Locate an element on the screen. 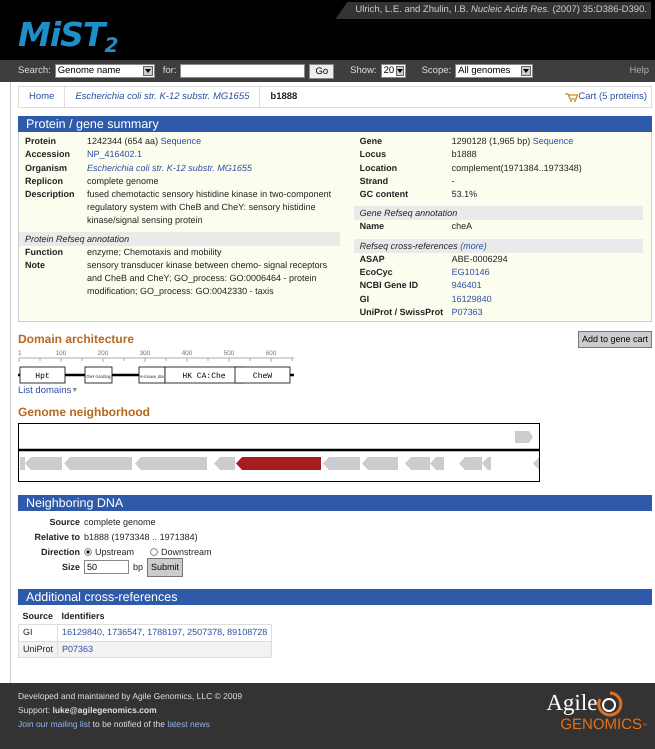 The width and height of the screenshot is (655, 749). footer-text: Join our mailing list to be notified of the latest news is located at coordinates (114, 724).